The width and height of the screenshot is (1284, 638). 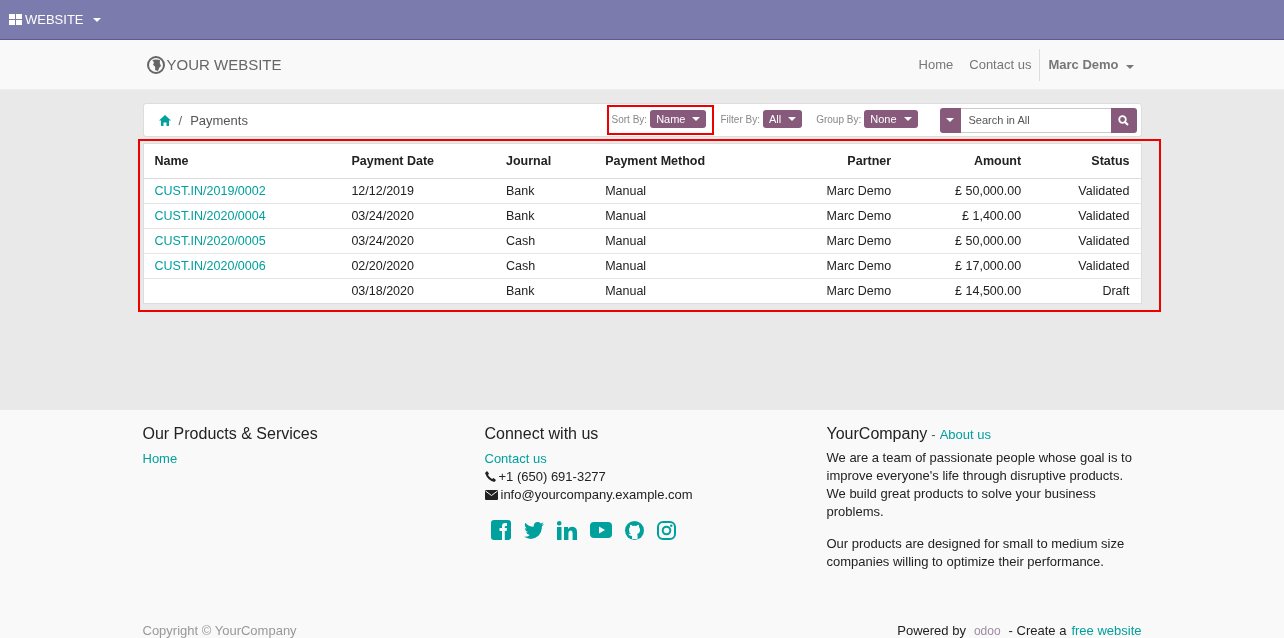 I want to click on free-website-link: free website, so click(x=1106, y=630).